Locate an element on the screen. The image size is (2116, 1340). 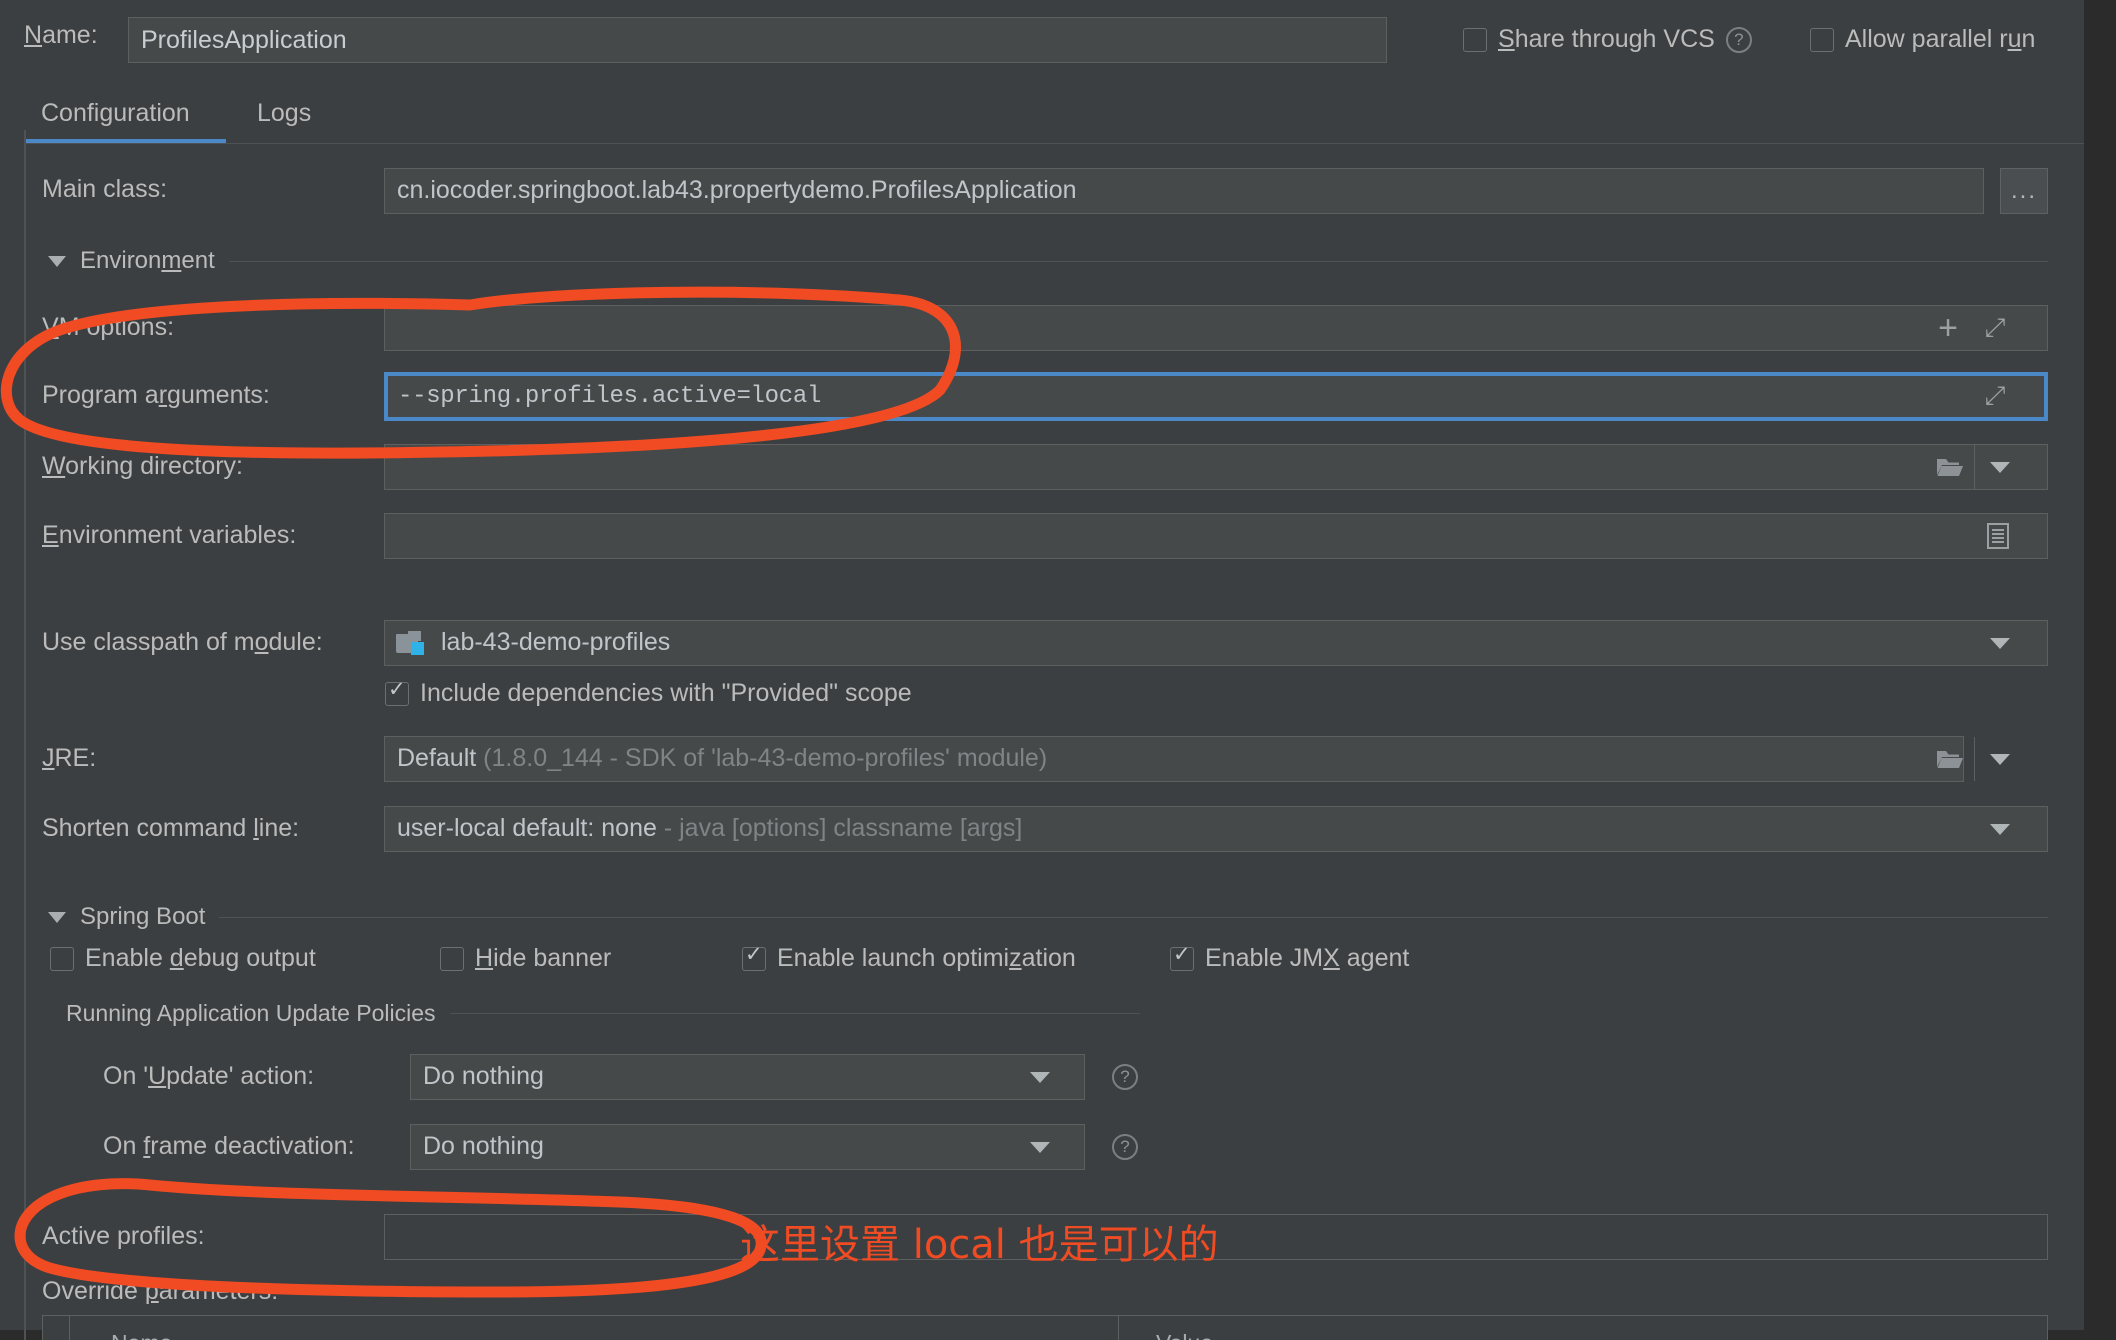
include-provided-scope-box is located at coordinates (397, 692).